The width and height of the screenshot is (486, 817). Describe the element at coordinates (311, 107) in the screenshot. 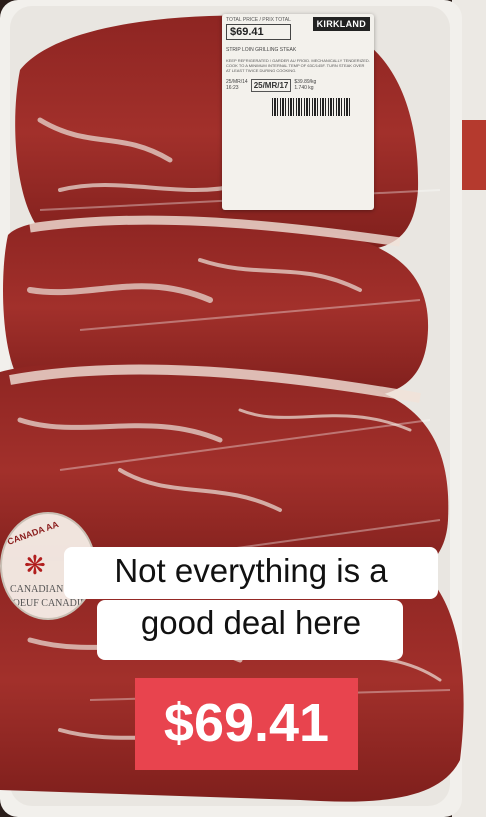

I see `barcode` at that location.